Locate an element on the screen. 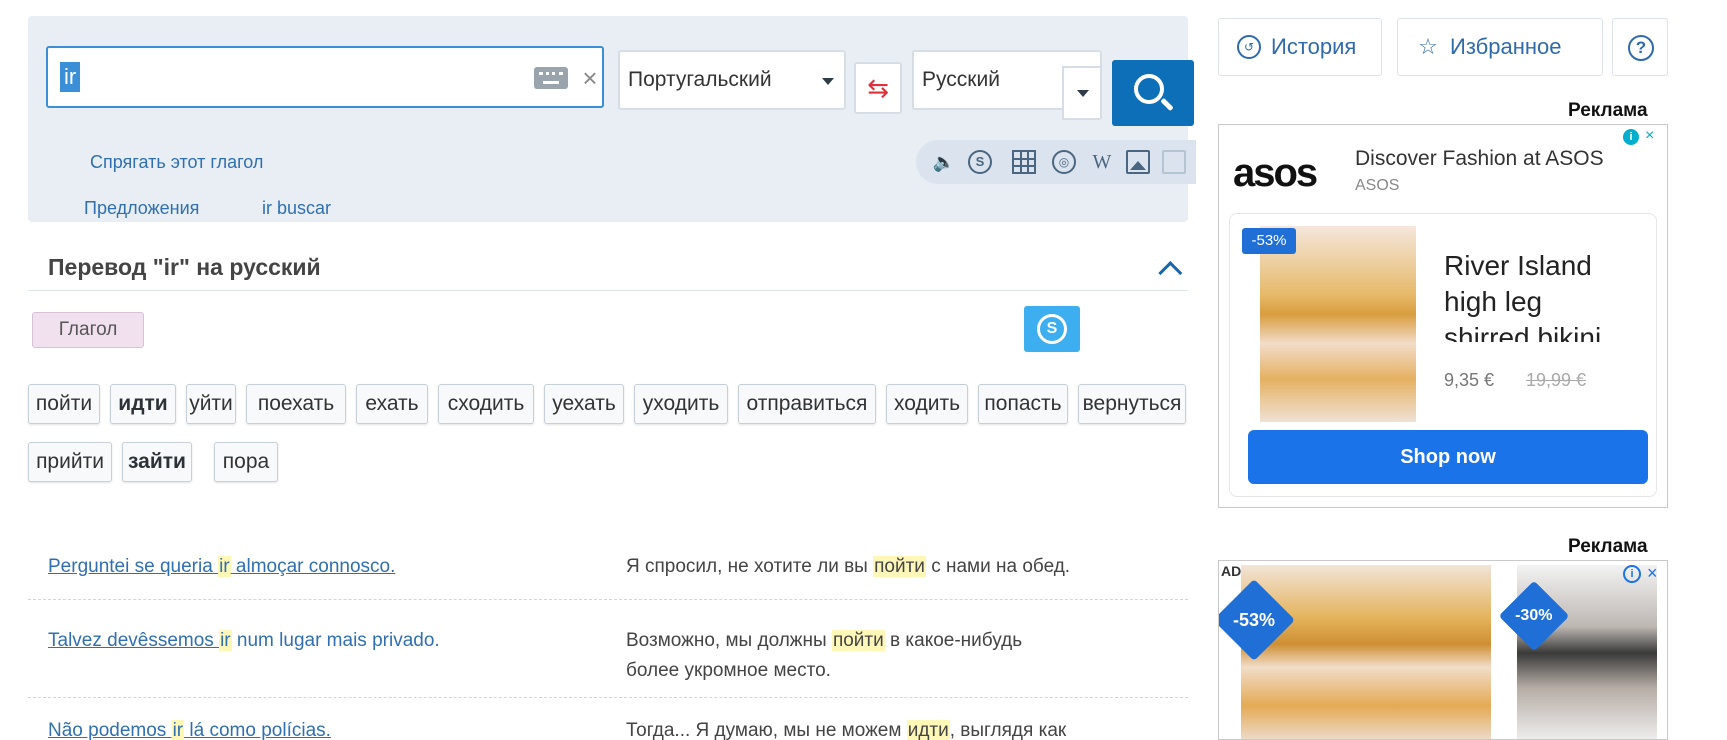  suggestion-link: ir buscar is located at coordinates (296, 208).